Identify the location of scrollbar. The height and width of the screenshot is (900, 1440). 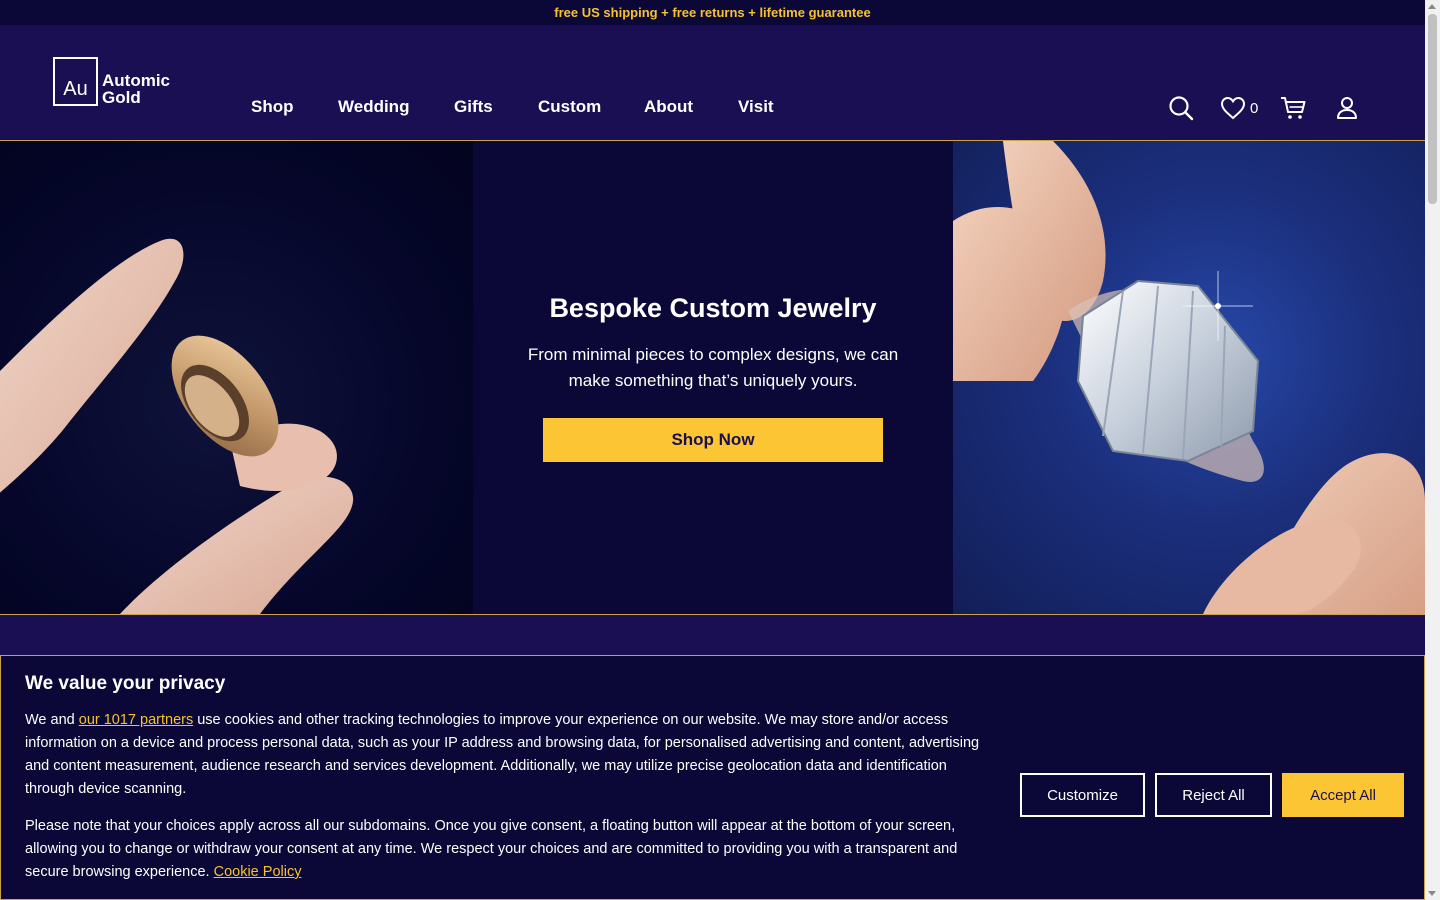
(1432, 450).